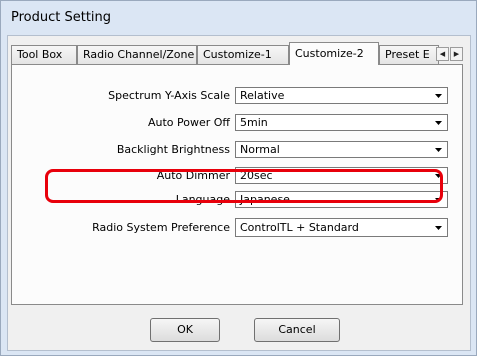 The height and width of the screenshot is (356, 477). Describe the element at coordinates (262, 95) in the screenshot. I see `spectrum-y-axis-scale-value: Relative` at that location.